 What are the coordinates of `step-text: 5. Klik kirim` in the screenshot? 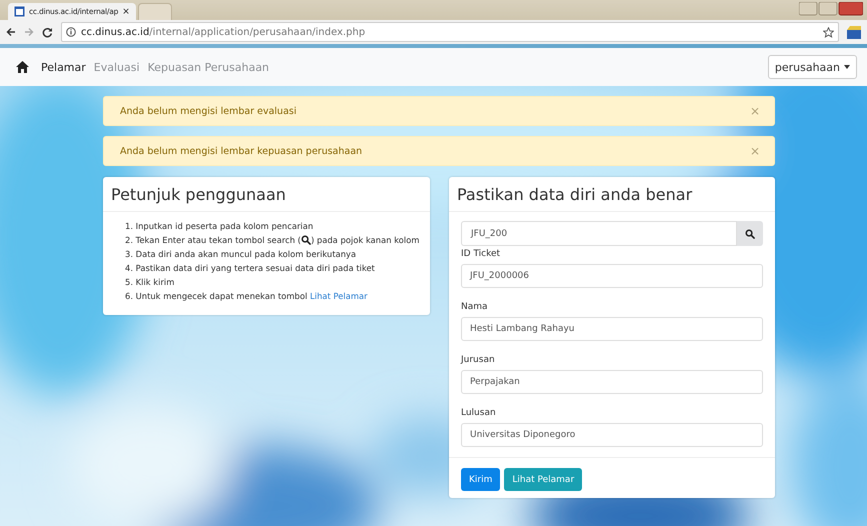 It's located at (149, 282).